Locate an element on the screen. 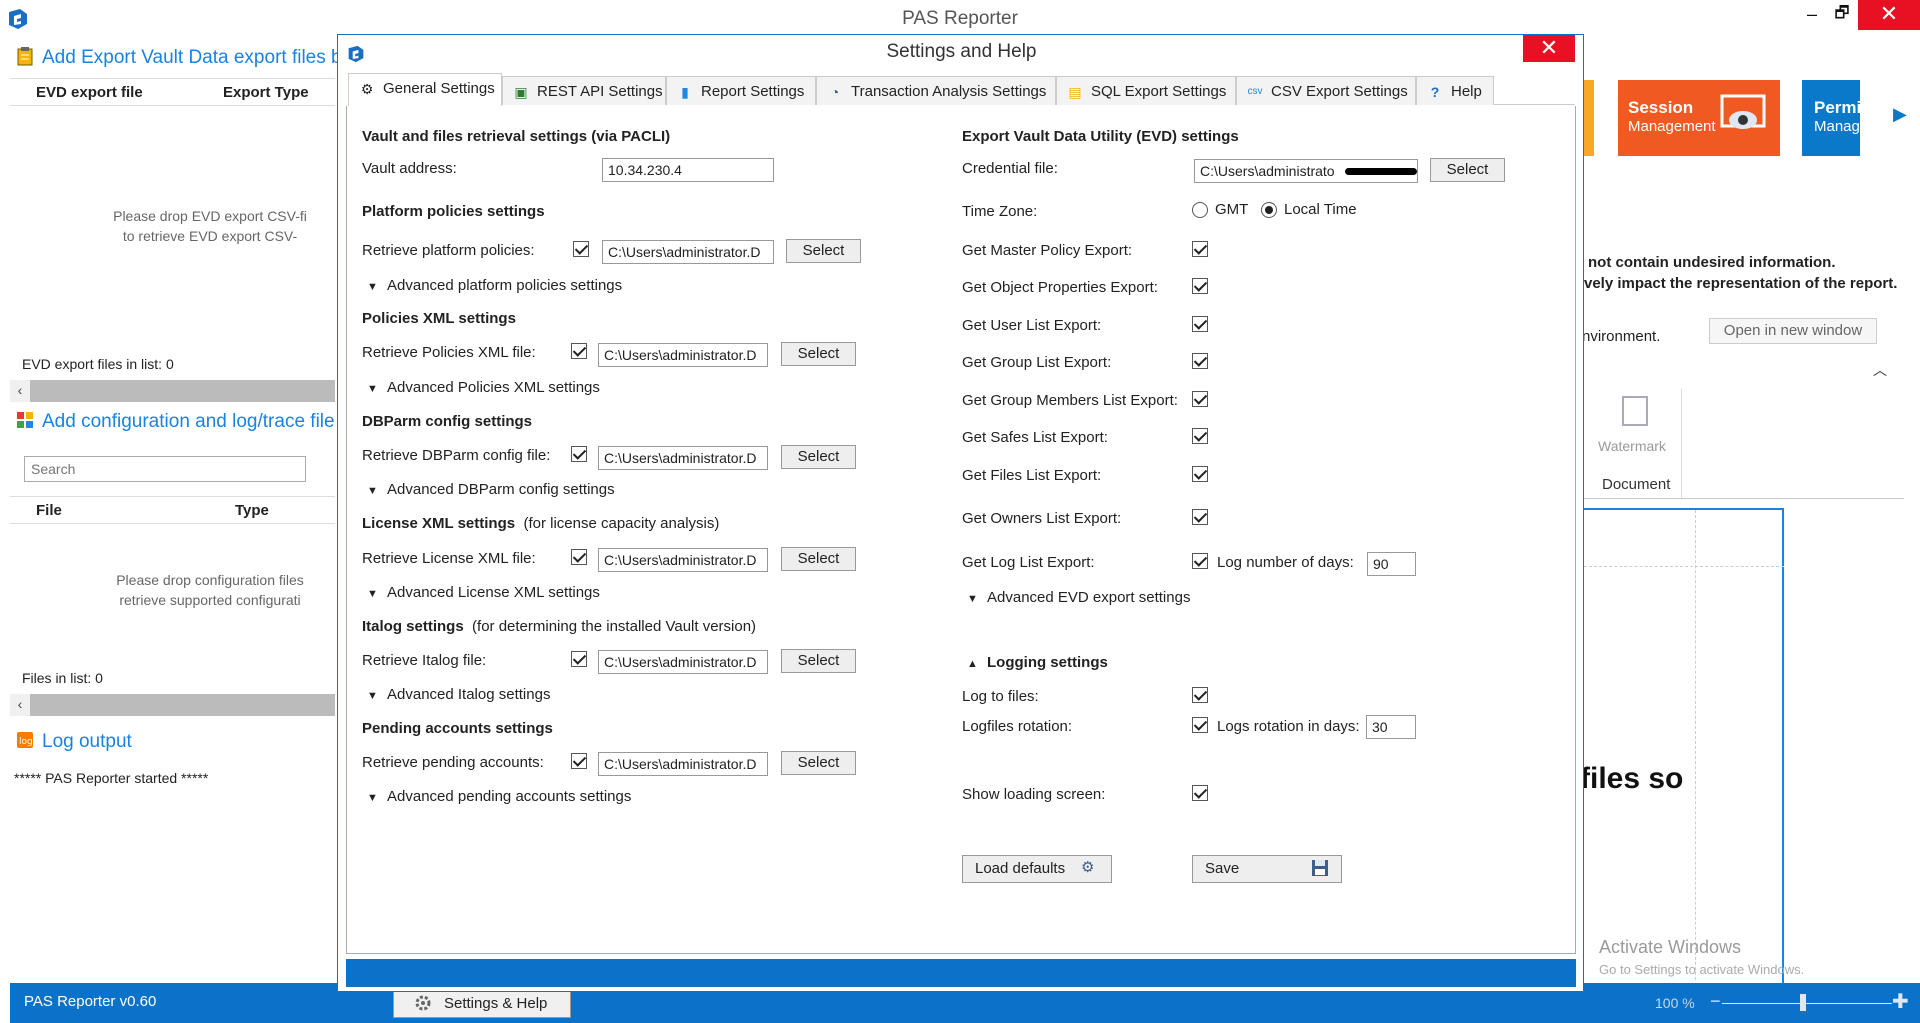  policies-xml-select-button: Select is located at coordinates (818, 354).